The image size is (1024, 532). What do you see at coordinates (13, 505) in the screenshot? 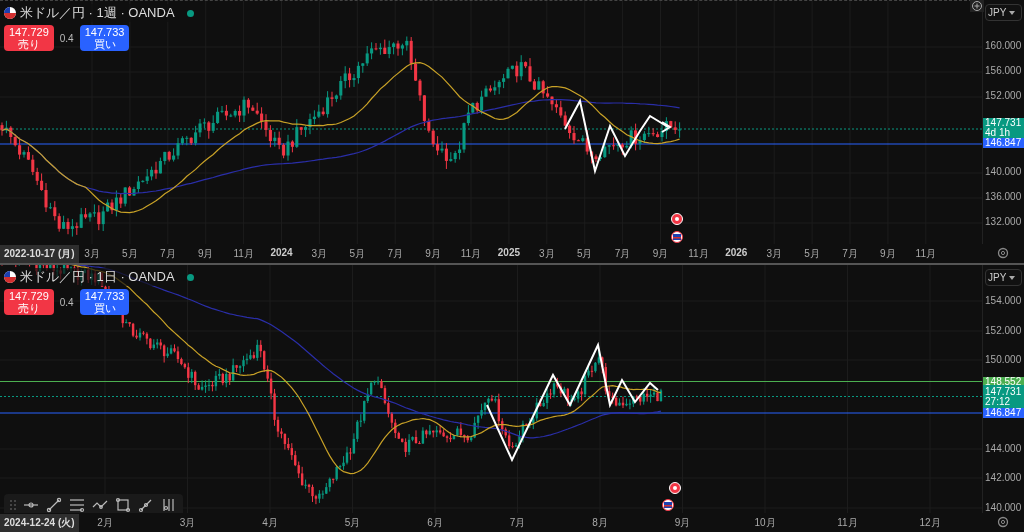
I see `drag-handle-icon` at bounding box center [13, 505].